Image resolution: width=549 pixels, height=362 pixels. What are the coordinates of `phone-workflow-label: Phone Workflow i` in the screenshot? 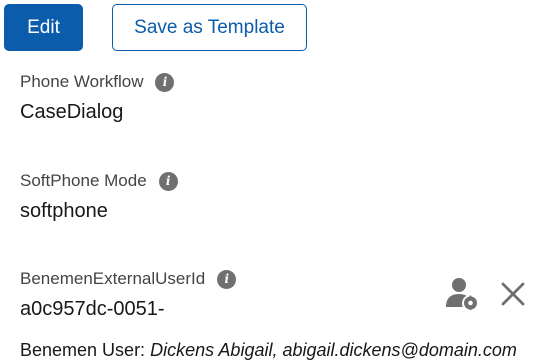 It's located at (97, 82).